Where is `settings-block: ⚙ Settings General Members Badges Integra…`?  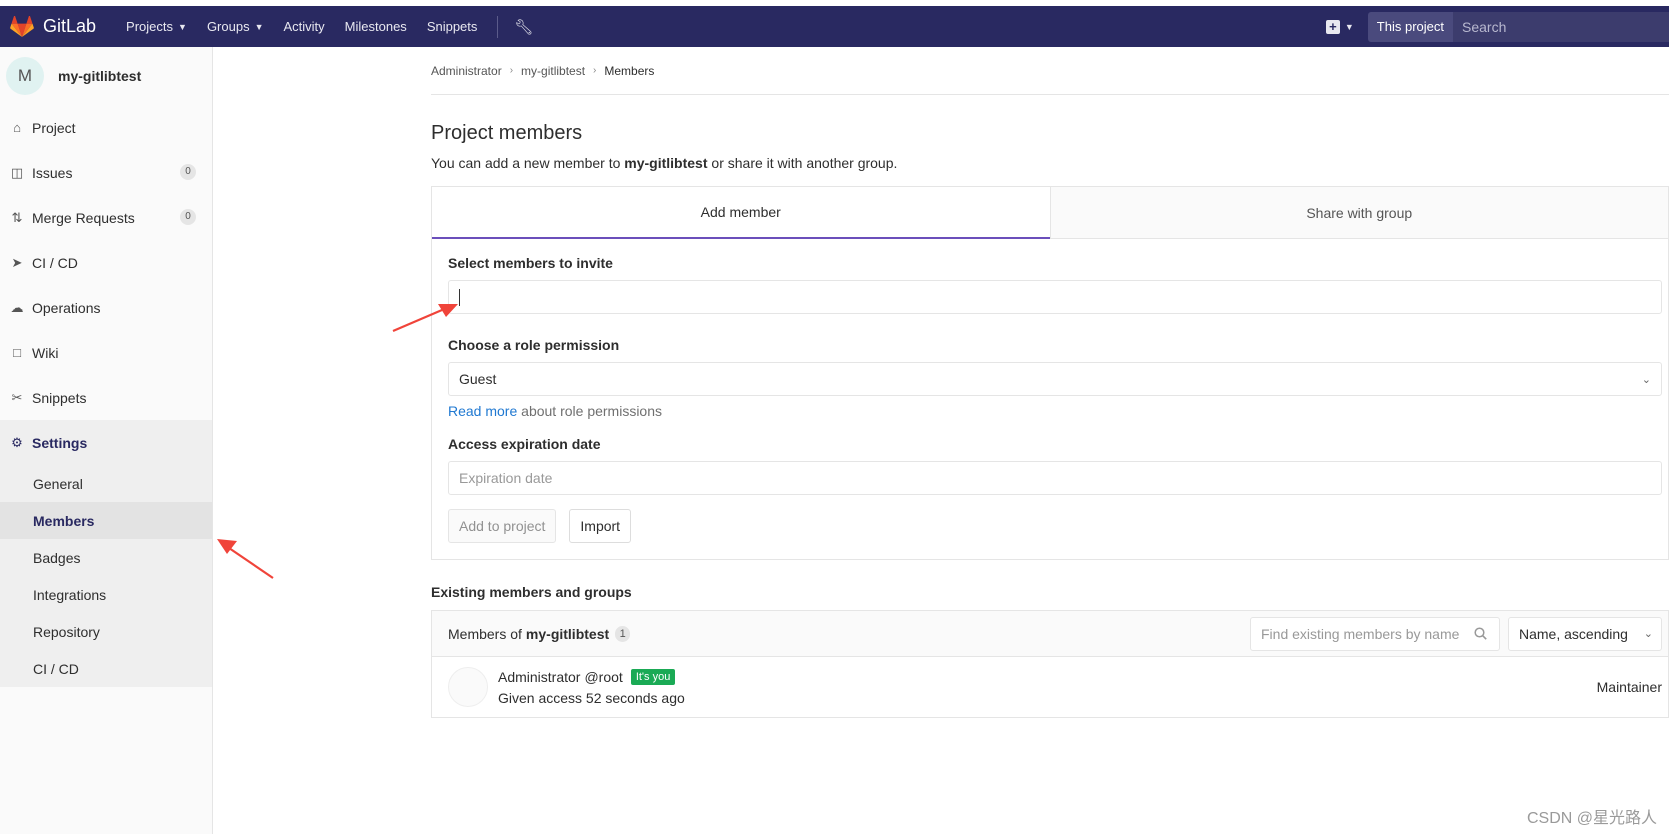 settings-block: ⚙ Settings General Members Badges Integra… is located at coordinates (106, 553).